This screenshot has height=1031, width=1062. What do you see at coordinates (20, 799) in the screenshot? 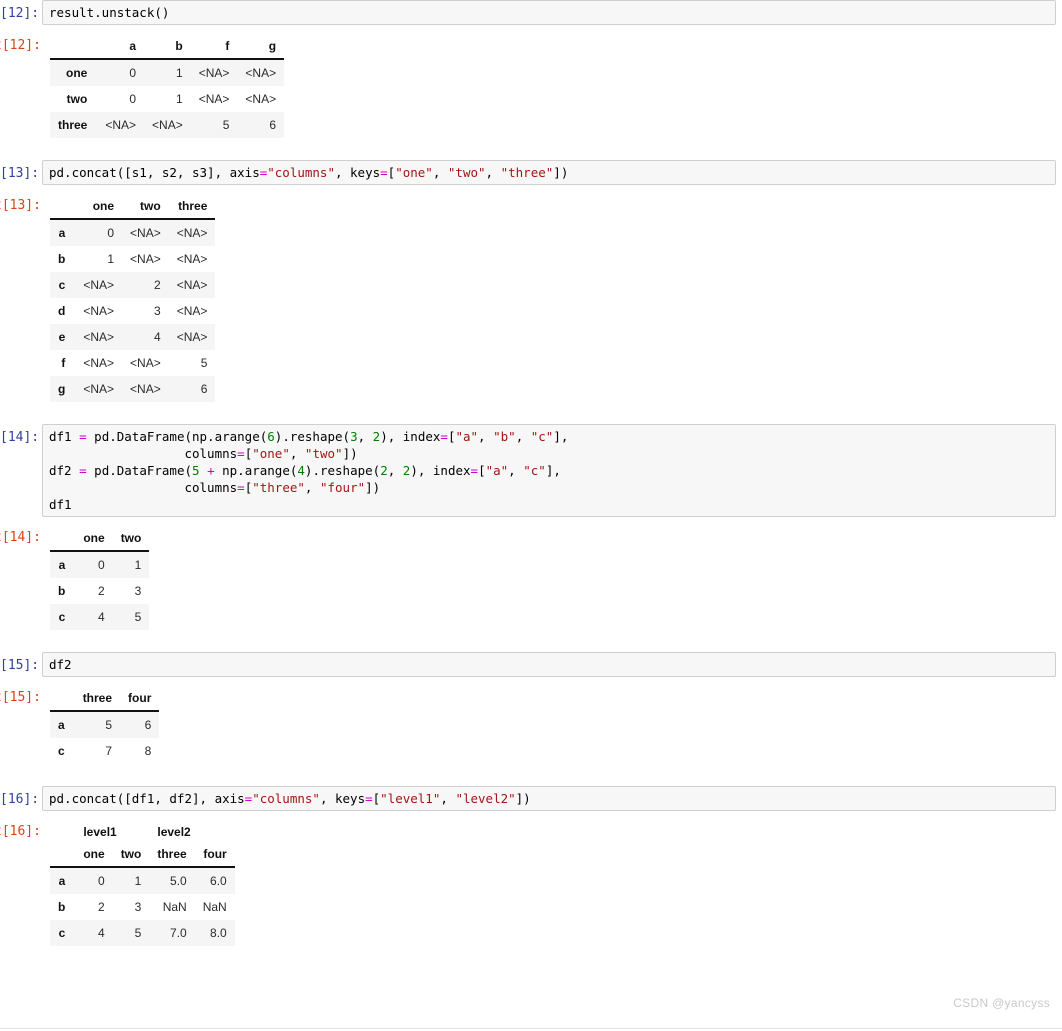
I see `input-prompt: [16]:` at bounding box center [20, 799].